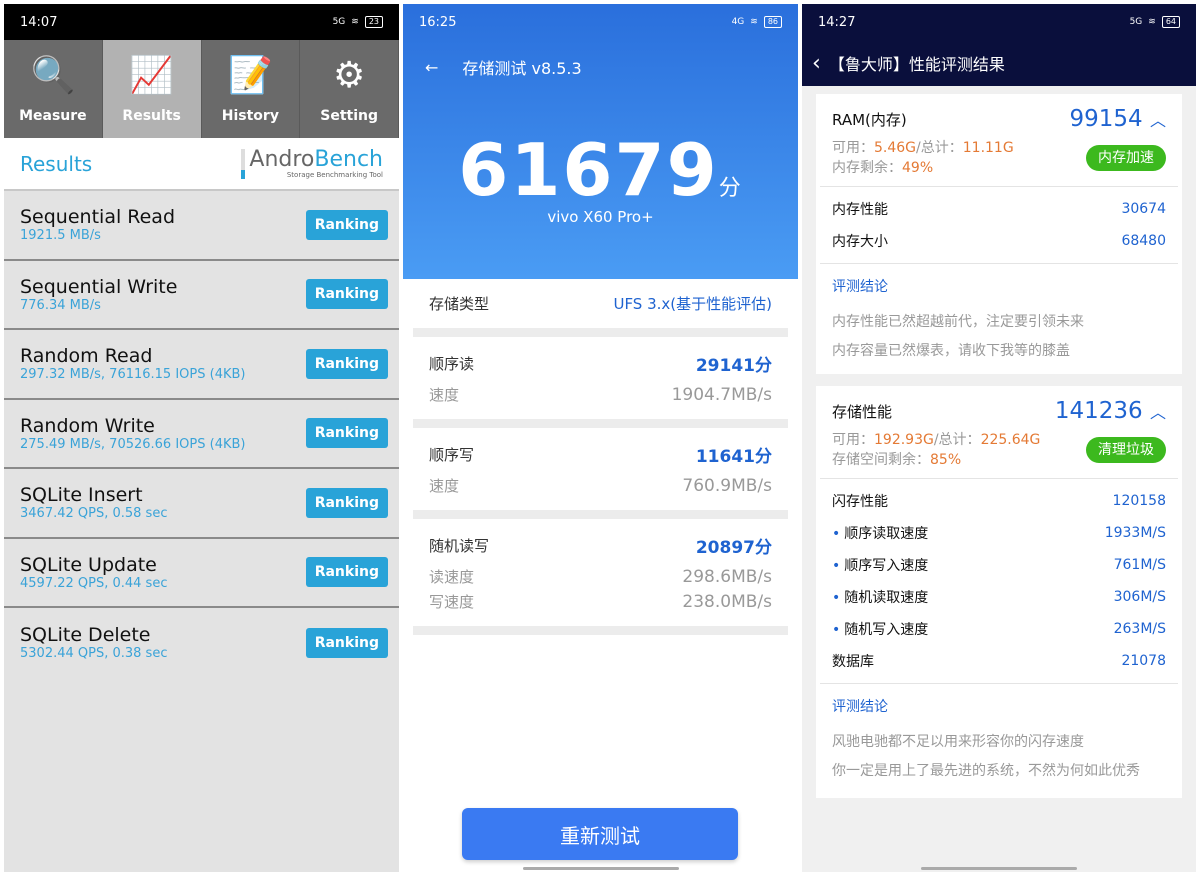  Describe the element at coordinates (999, 22) in the screenshot. I see `status-bar: 14:27 5G ≋ 64` at that location.